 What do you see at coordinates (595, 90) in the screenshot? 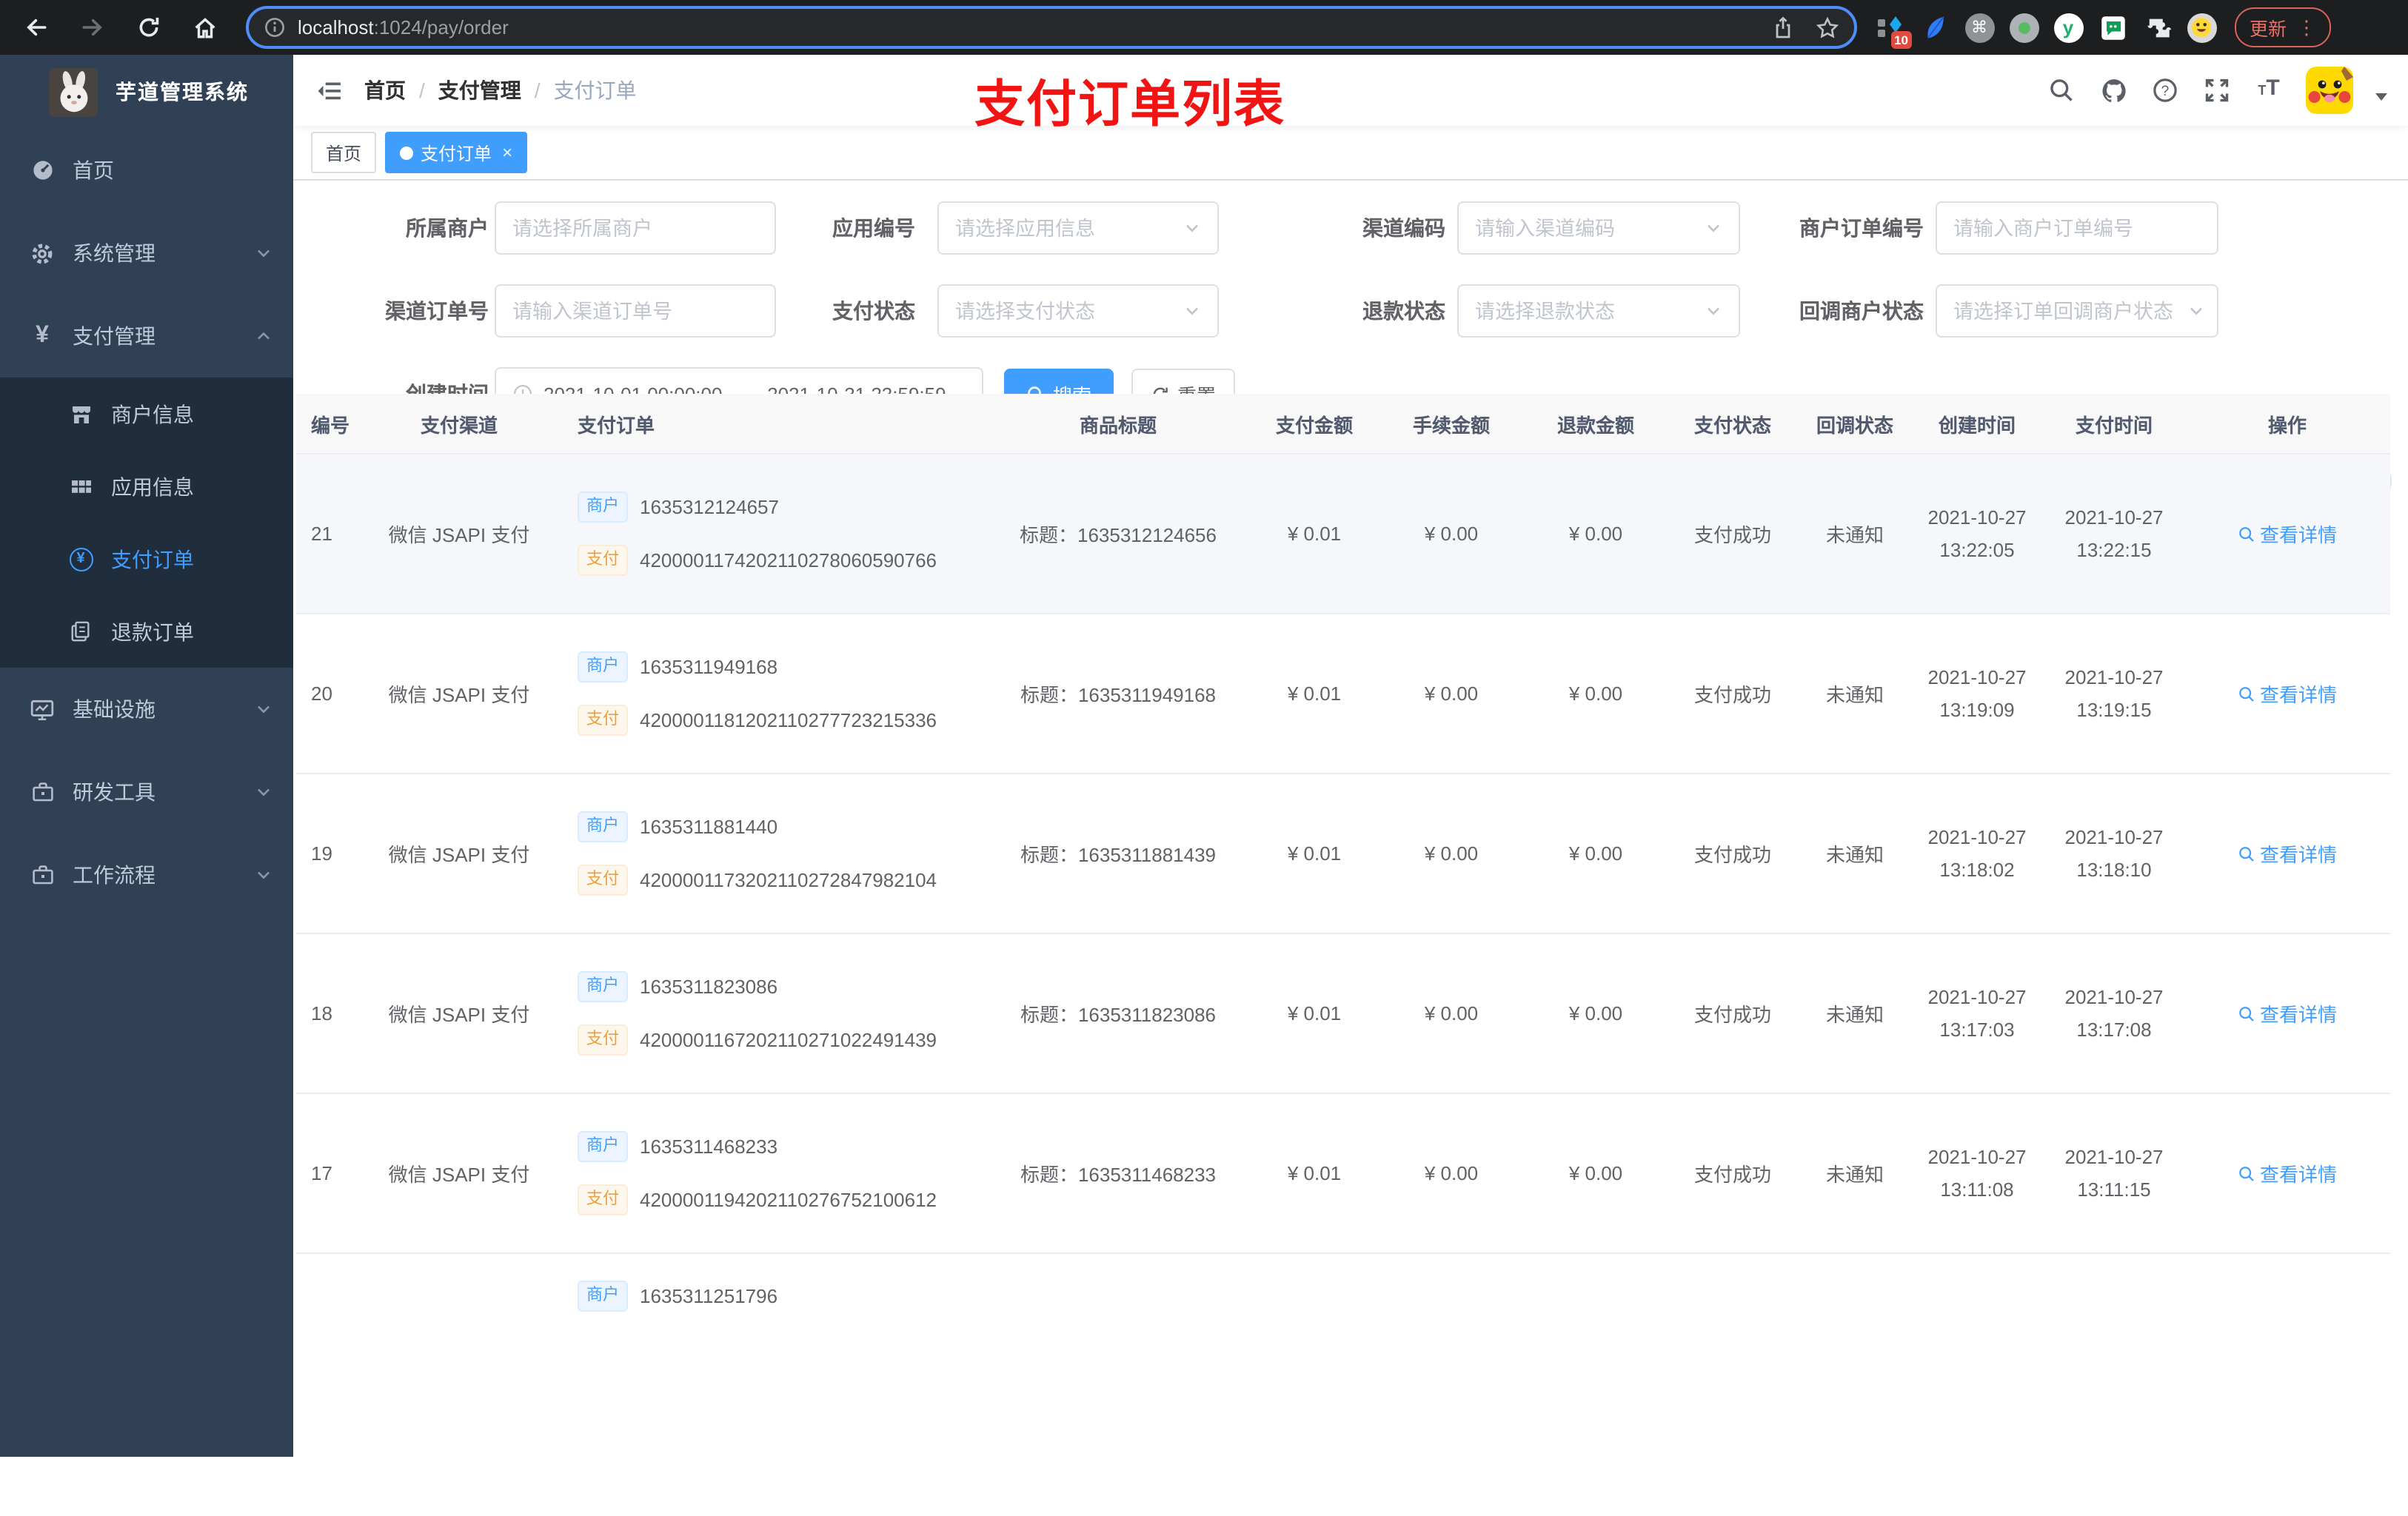
I see `breadcrumb-current: 支付订单` at bounding box center [595, 90].